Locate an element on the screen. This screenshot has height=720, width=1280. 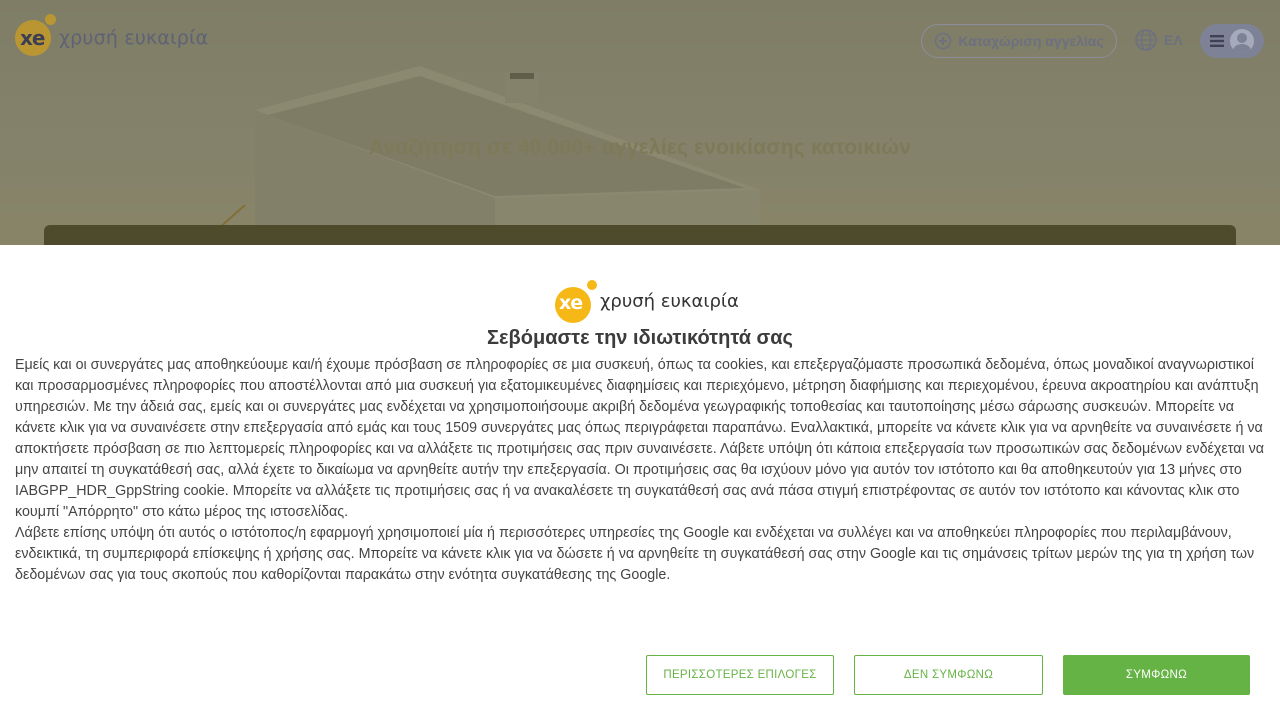
site-logo: xe χρυσή ευκαιρία is located at coordinates (112, 35).